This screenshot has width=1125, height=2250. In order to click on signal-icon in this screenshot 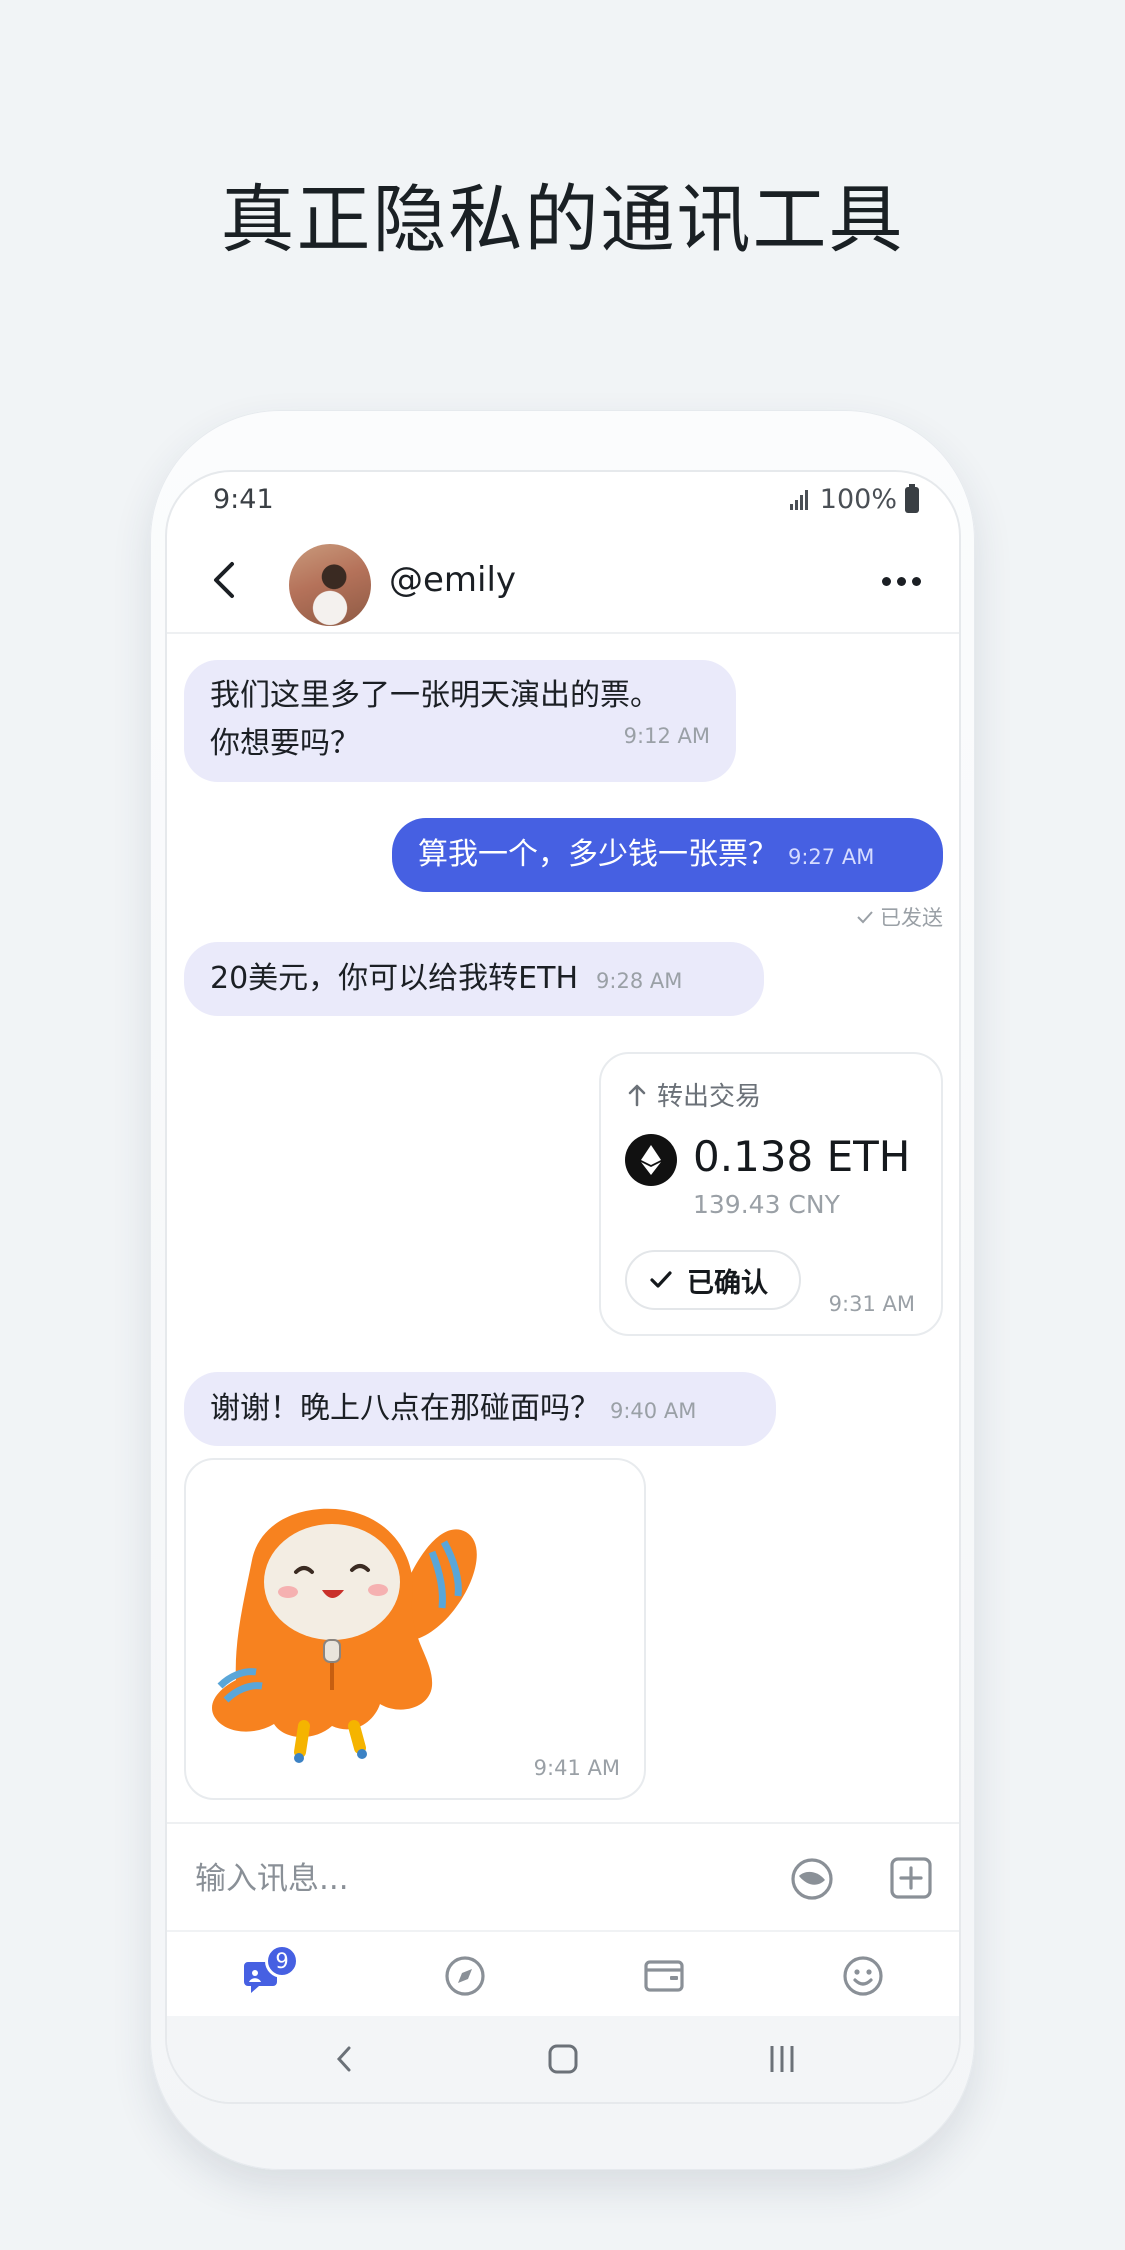, I will do `click(800, 499)`.